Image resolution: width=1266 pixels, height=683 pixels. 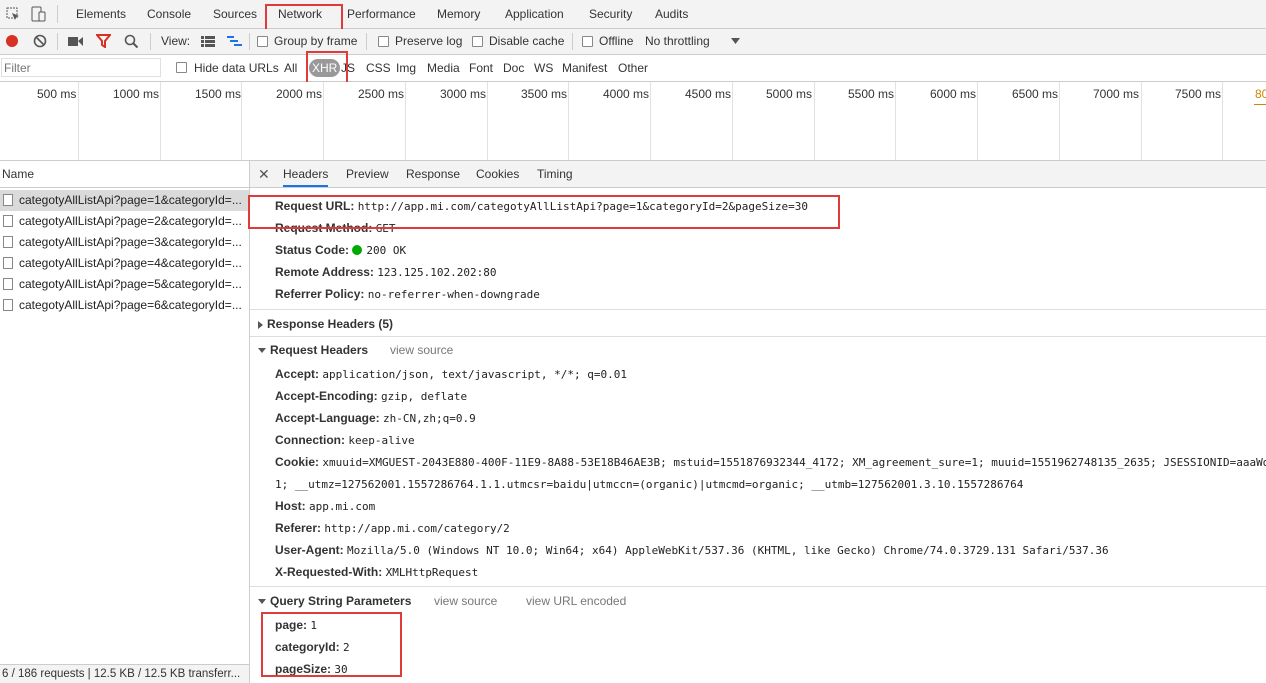 What do you see at coordinates (477, 41) in the screenshot?
I see `disable-cache-checkbox` at bounding box center [477, 41].